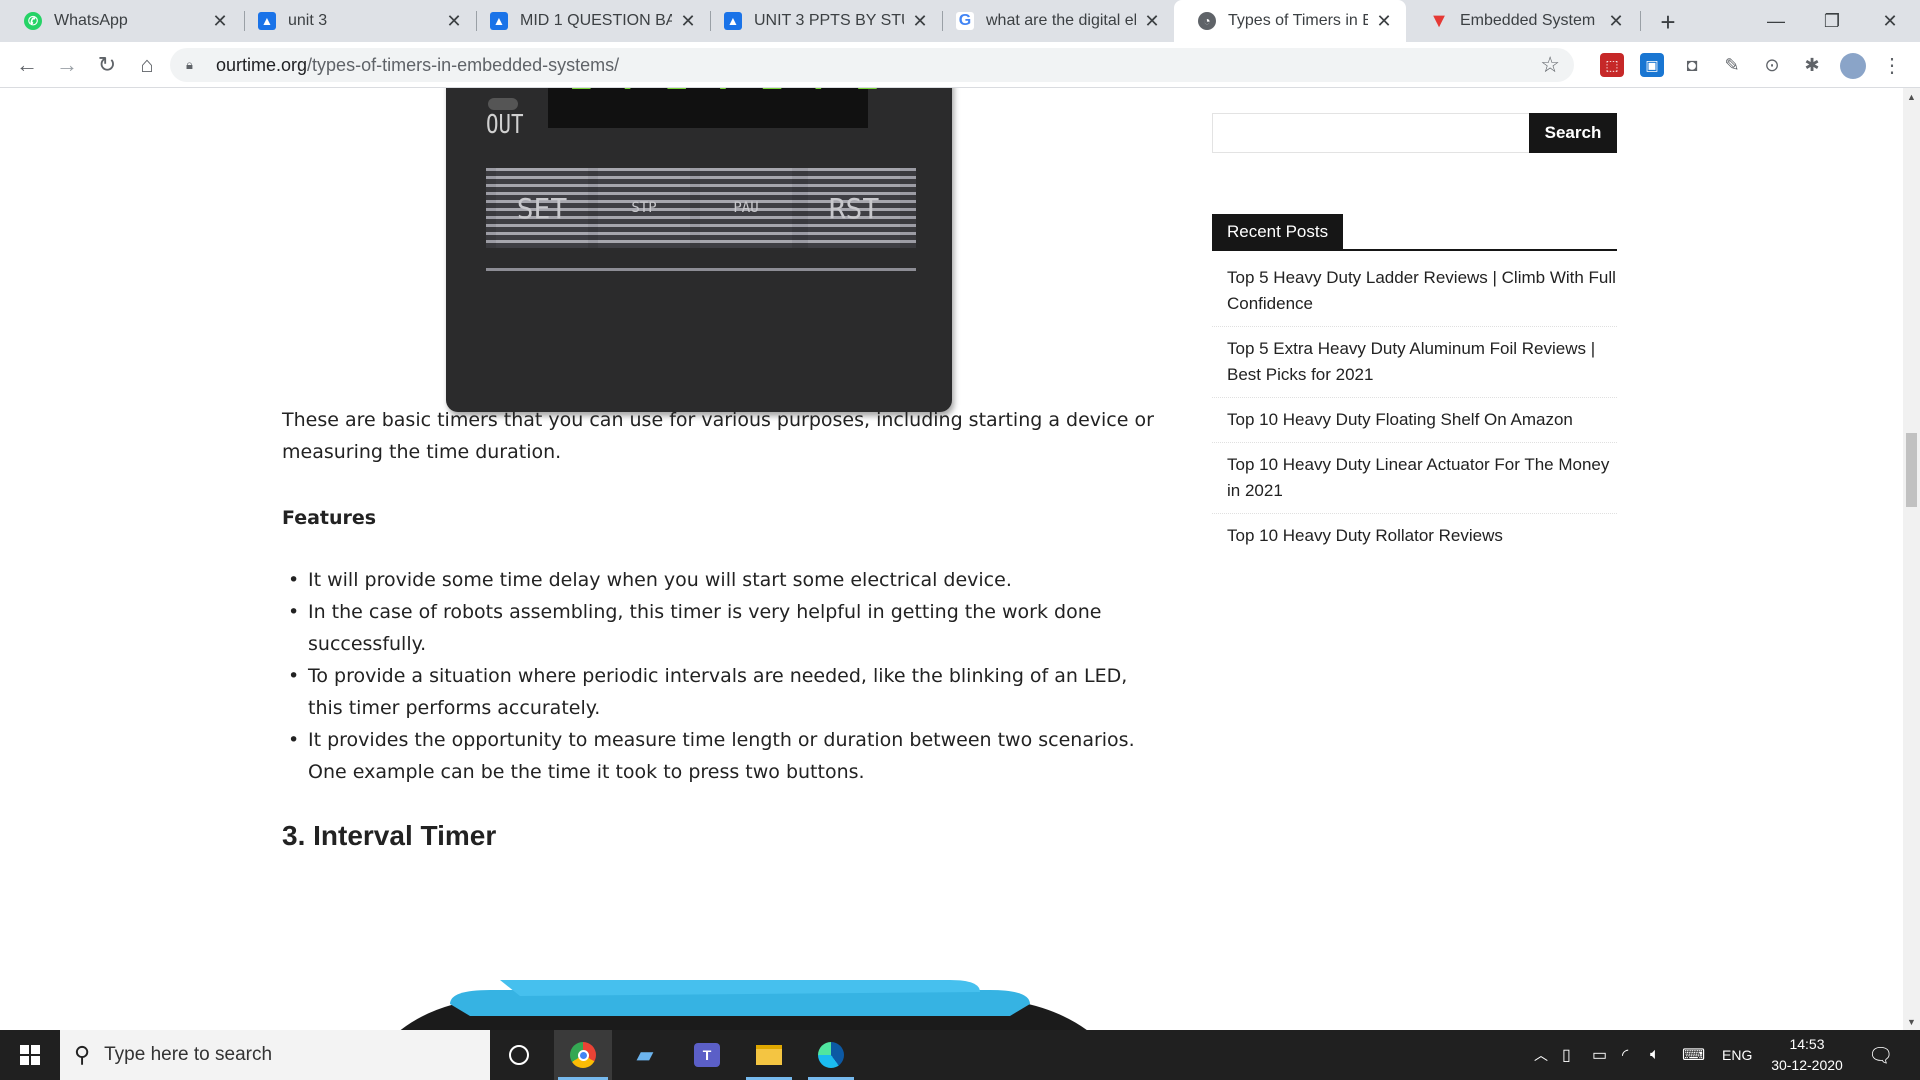 This screenshot has width=1920, height=1080. What do you see at coordinates (463, 64) in the screenshot?
I see `url-path: /types-of-timers-in-embedded-systems/` at bounding box center [463, 64].